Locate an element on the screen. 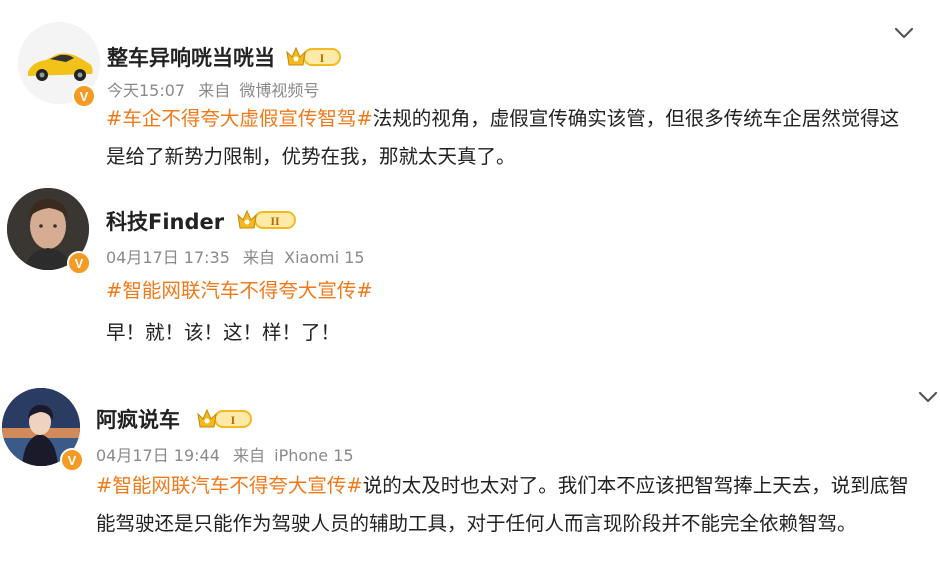 Image resolution: width=940 pixels, height=586 pixels. post-meta: 今天15:07 来自 微博视频号 is located at coordinates (213, 89).